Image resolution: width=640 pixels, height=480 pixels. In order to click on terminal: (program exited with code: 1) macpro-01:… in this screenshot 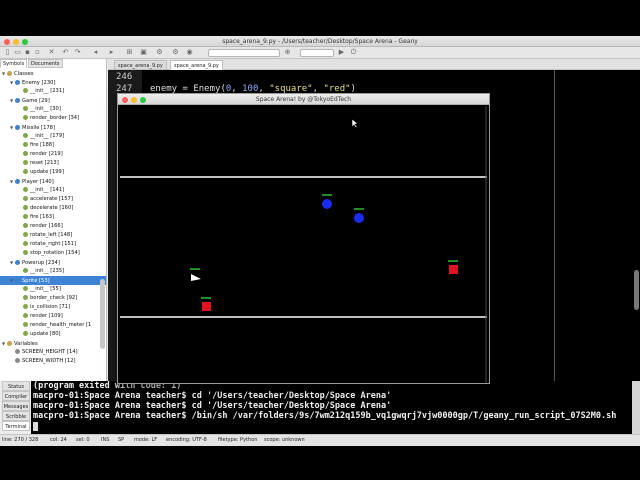, I will do `click(332, 407)`.